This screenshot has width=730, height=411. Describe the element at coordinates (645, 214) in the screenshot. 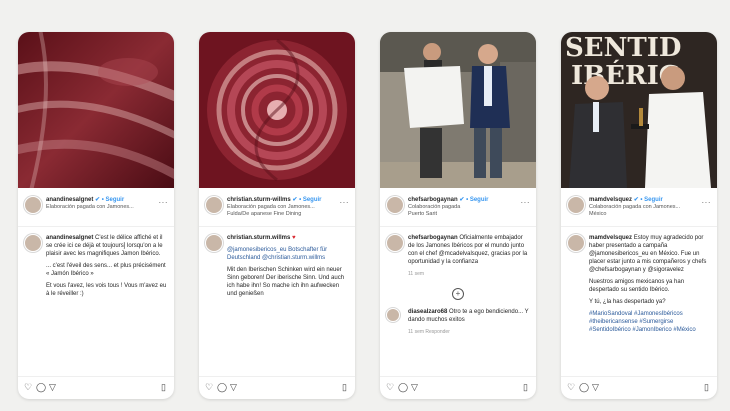

I see `post-location: México` at that location.